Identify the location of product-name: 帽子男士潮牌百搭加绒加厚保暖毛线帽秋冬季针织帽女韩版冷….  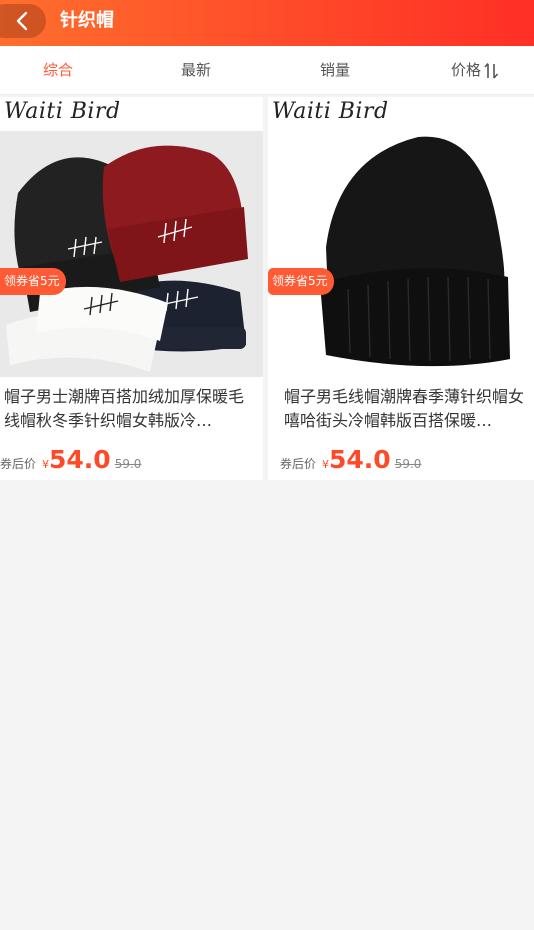
(124, 408).